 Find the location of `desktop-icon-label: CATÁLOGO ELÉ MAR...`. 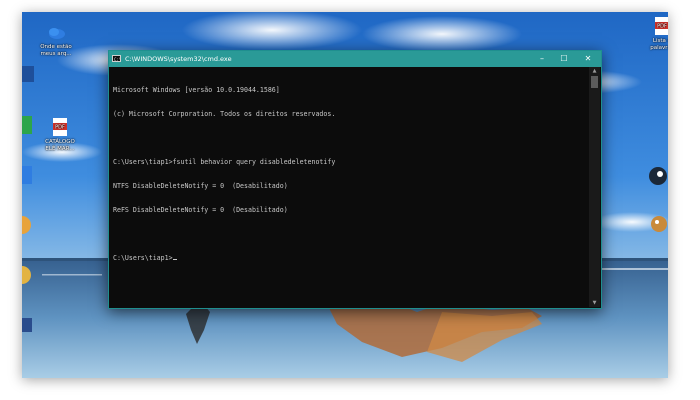

desktop-icon-label: CATÁLOGO ELÉ MAR... is located at coordinates (60, 145).